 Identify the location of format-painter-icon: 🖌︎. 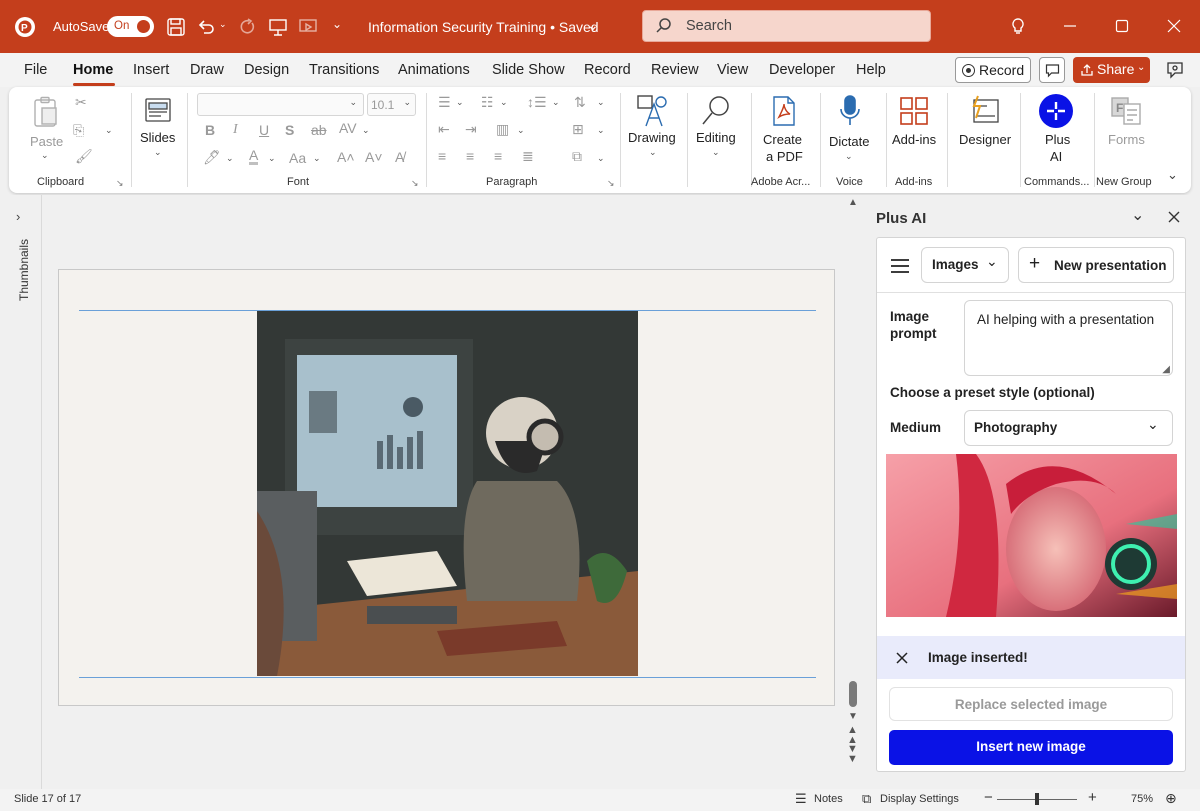
(84, 156).